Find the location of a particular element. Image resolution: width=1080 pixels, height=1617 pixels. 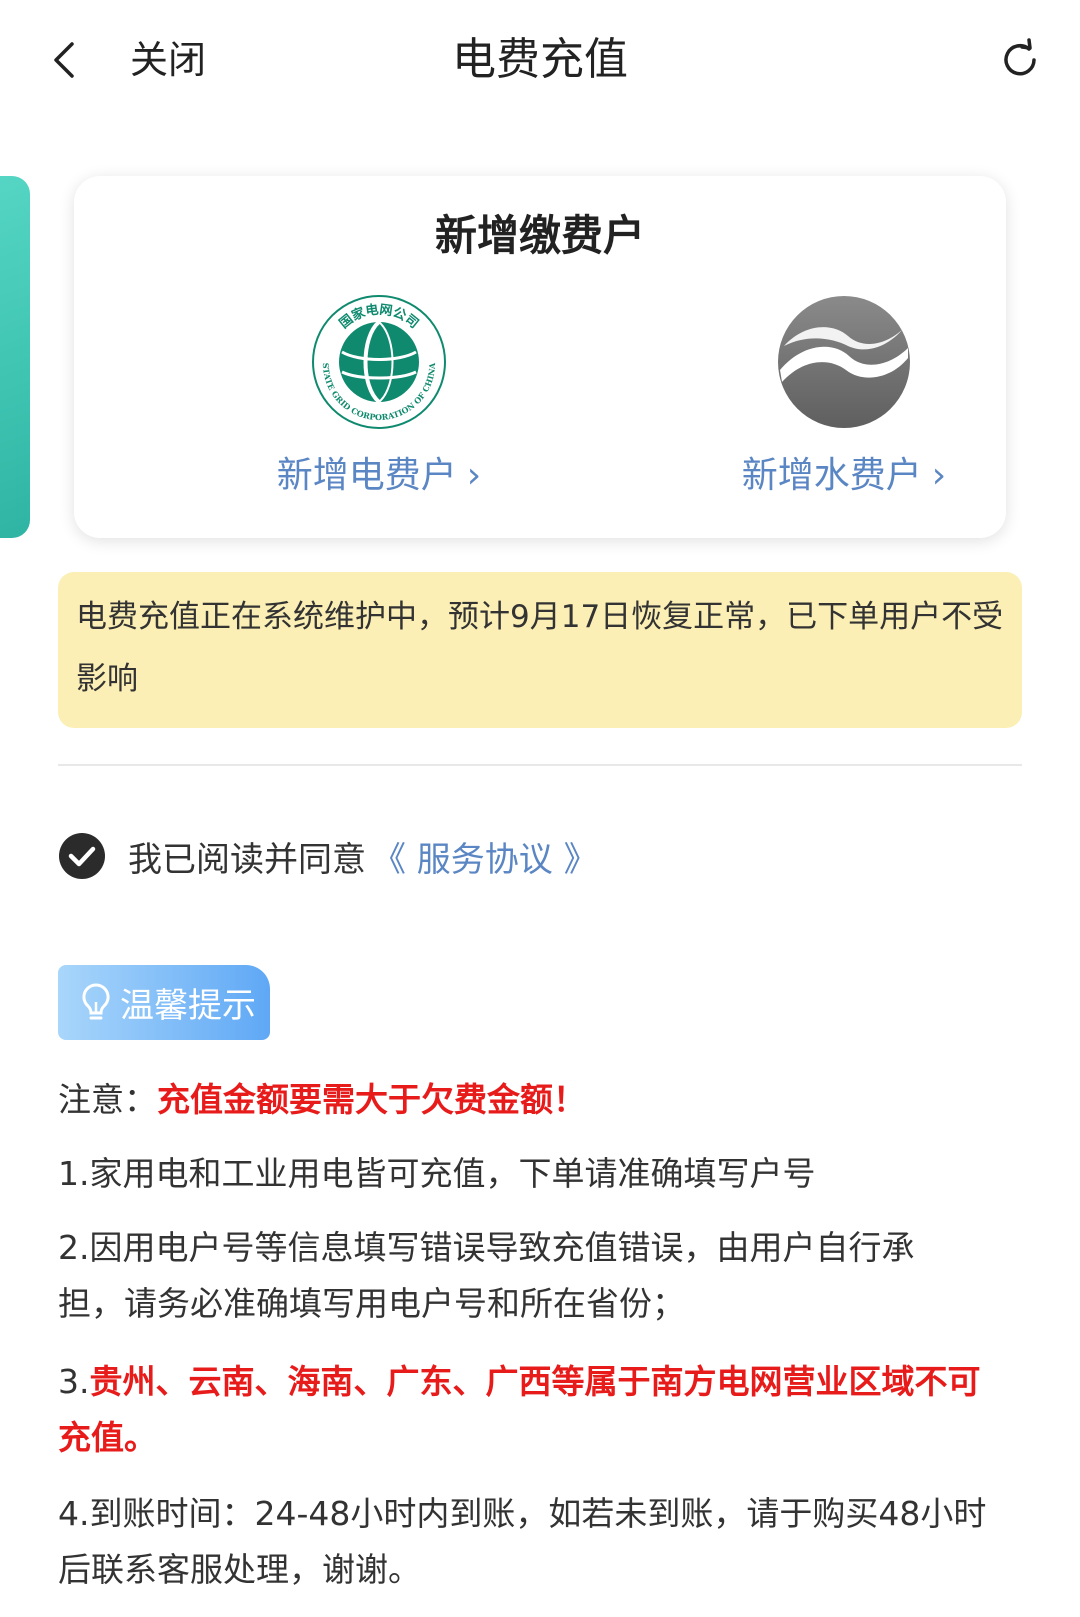

agreement-text: 我已阅读并同意 is located at coordinates (247, 859).